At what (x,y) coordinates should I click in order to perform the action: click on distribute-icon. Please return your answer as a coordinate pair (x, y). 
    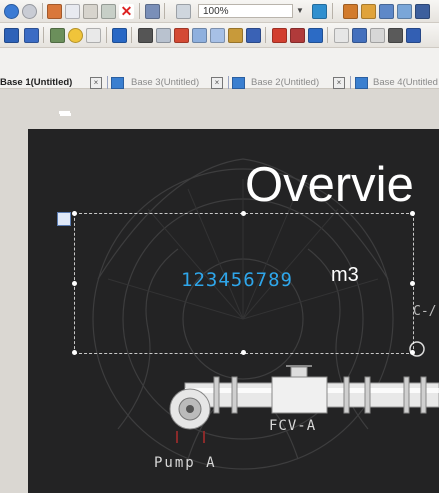
    Looking at the image, I should click on (359, 35).